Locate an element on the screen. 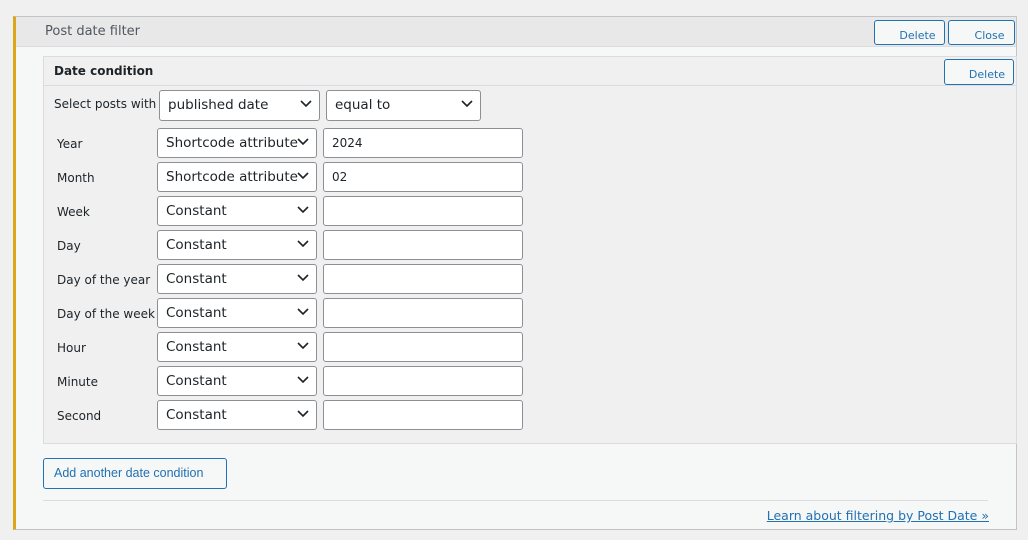  close-filter-button: Close is located at coordinates (981, 32).